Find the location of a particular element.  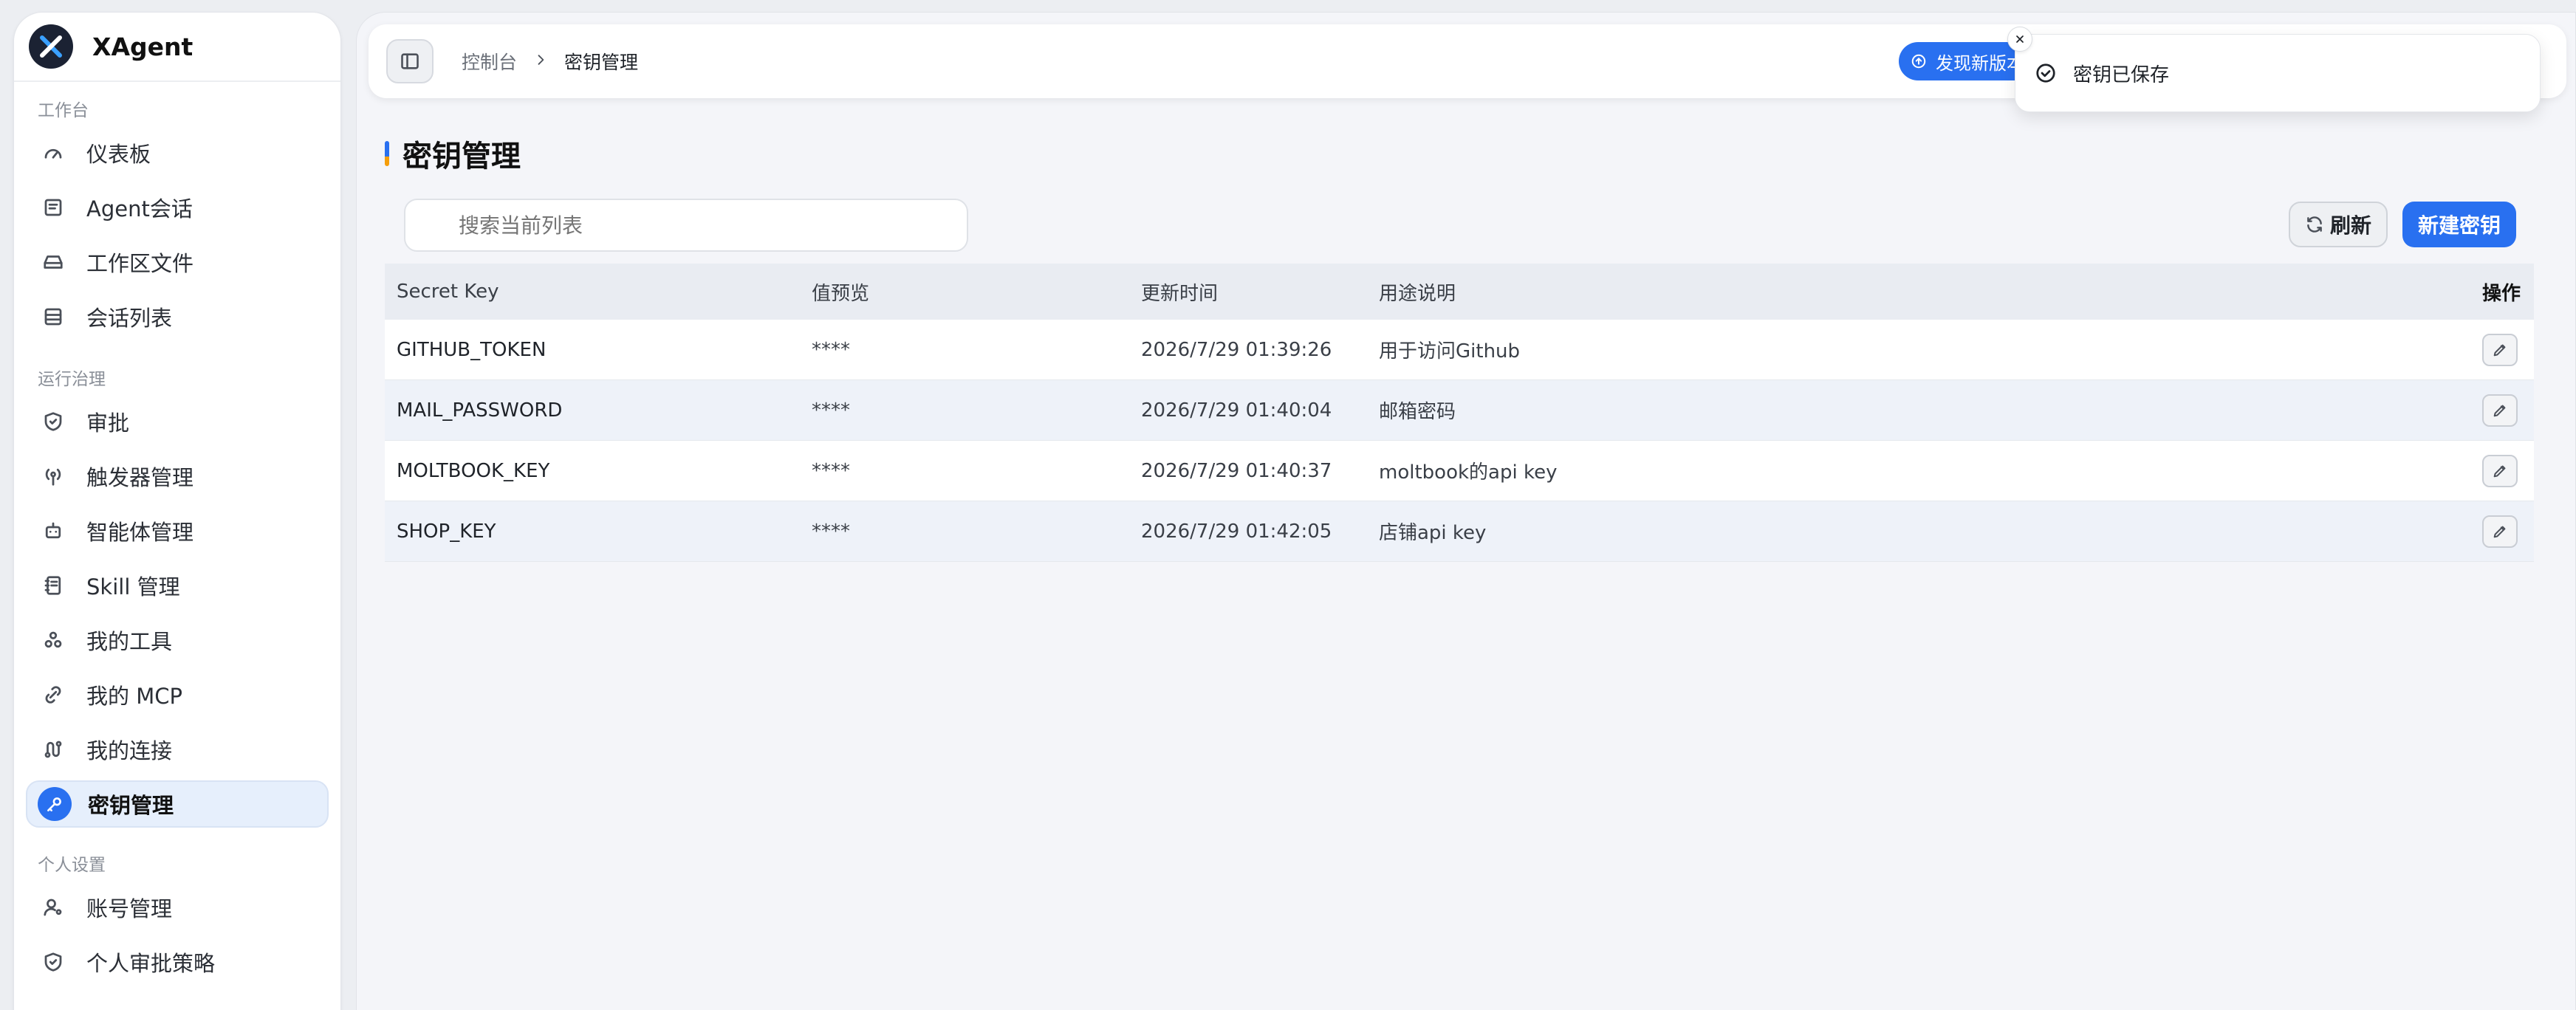

column-header-preview: 值预览 is located at coordinates (841, 293).